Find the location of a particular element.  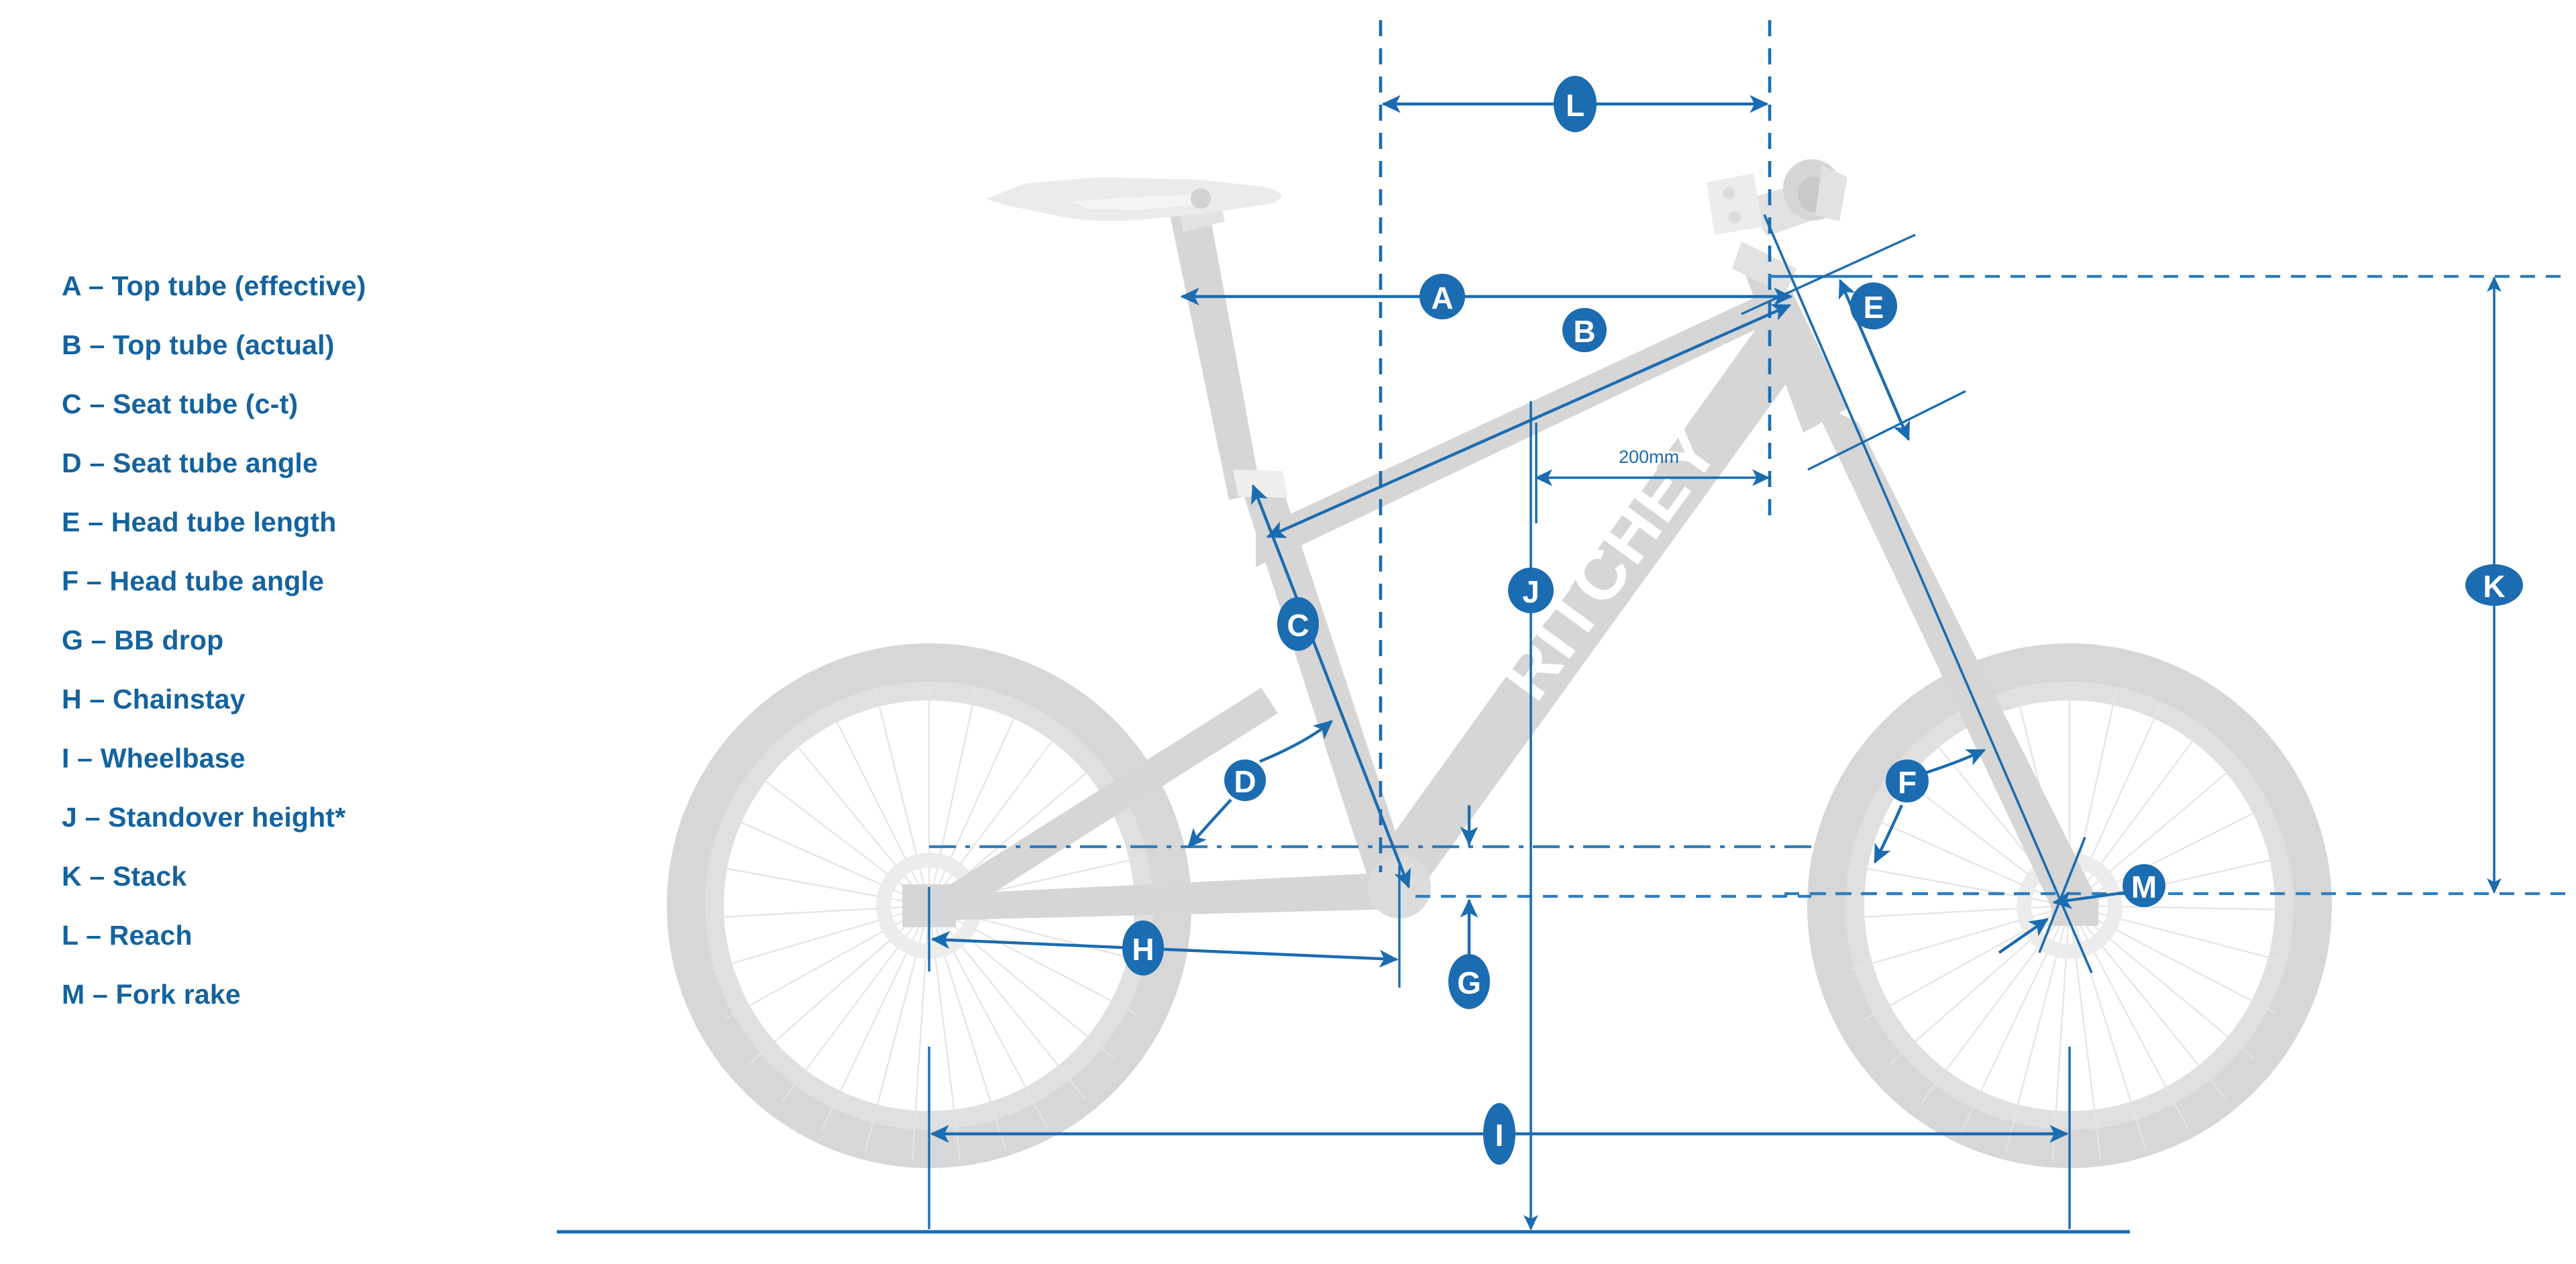

badge-A-label: A is located at coordinates (1442, 297).